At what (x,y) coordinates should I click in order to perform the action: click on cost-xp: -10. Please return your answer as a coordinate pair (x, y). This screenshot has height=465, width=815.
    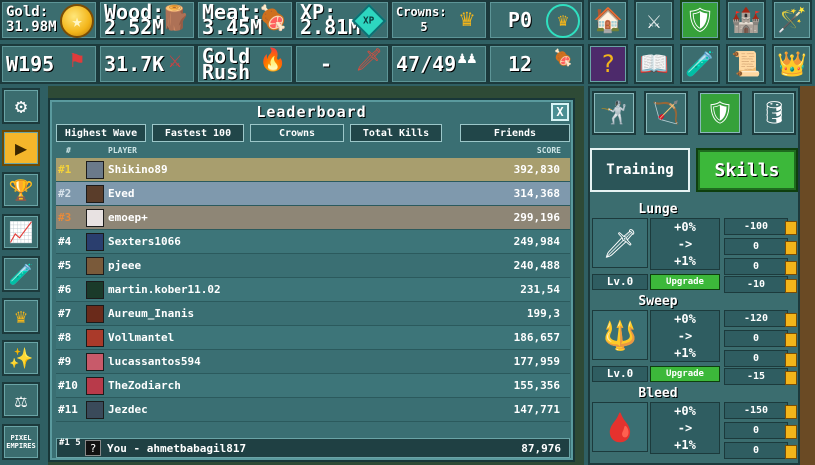
    Looking at the image, I should click on (760, 284).